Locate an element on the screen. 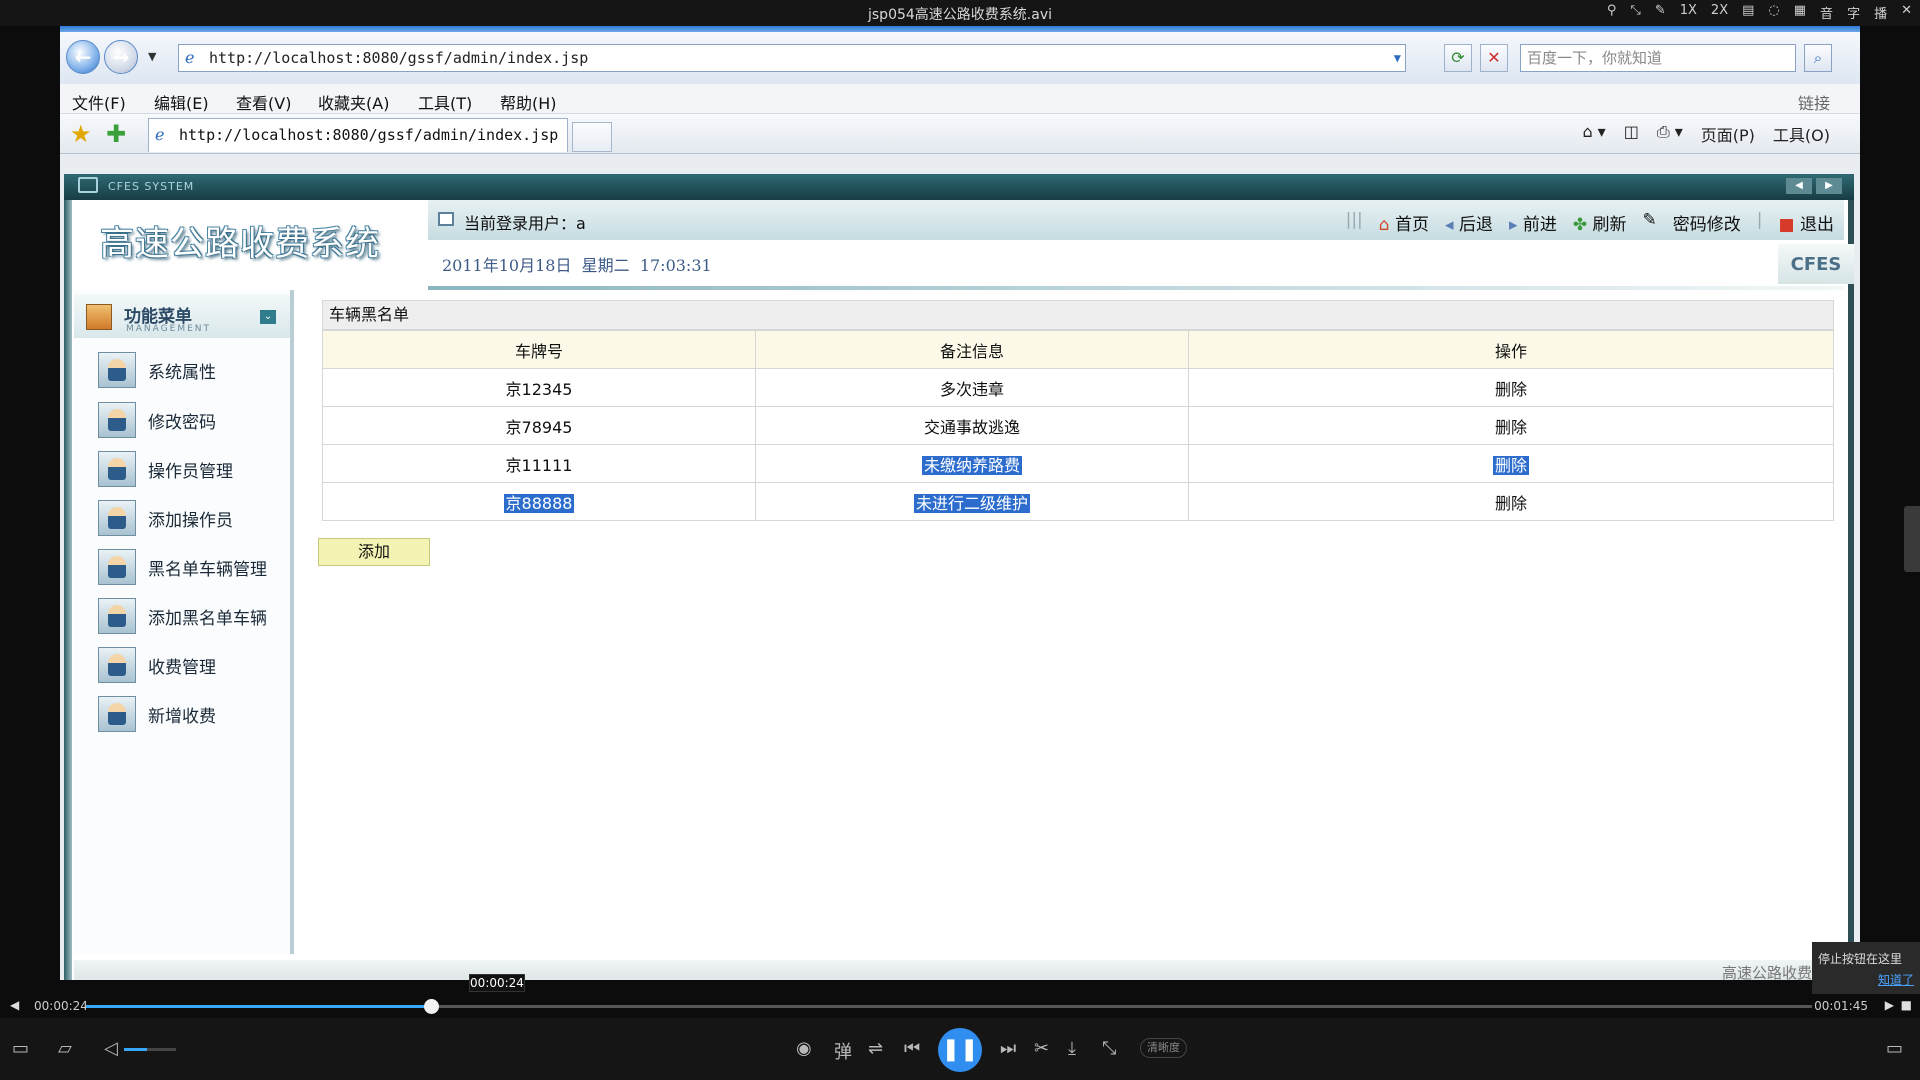 This screenshot has height=1080, width=1920. quality-button: 清晰度 is located at coordinates (1163, 1048).